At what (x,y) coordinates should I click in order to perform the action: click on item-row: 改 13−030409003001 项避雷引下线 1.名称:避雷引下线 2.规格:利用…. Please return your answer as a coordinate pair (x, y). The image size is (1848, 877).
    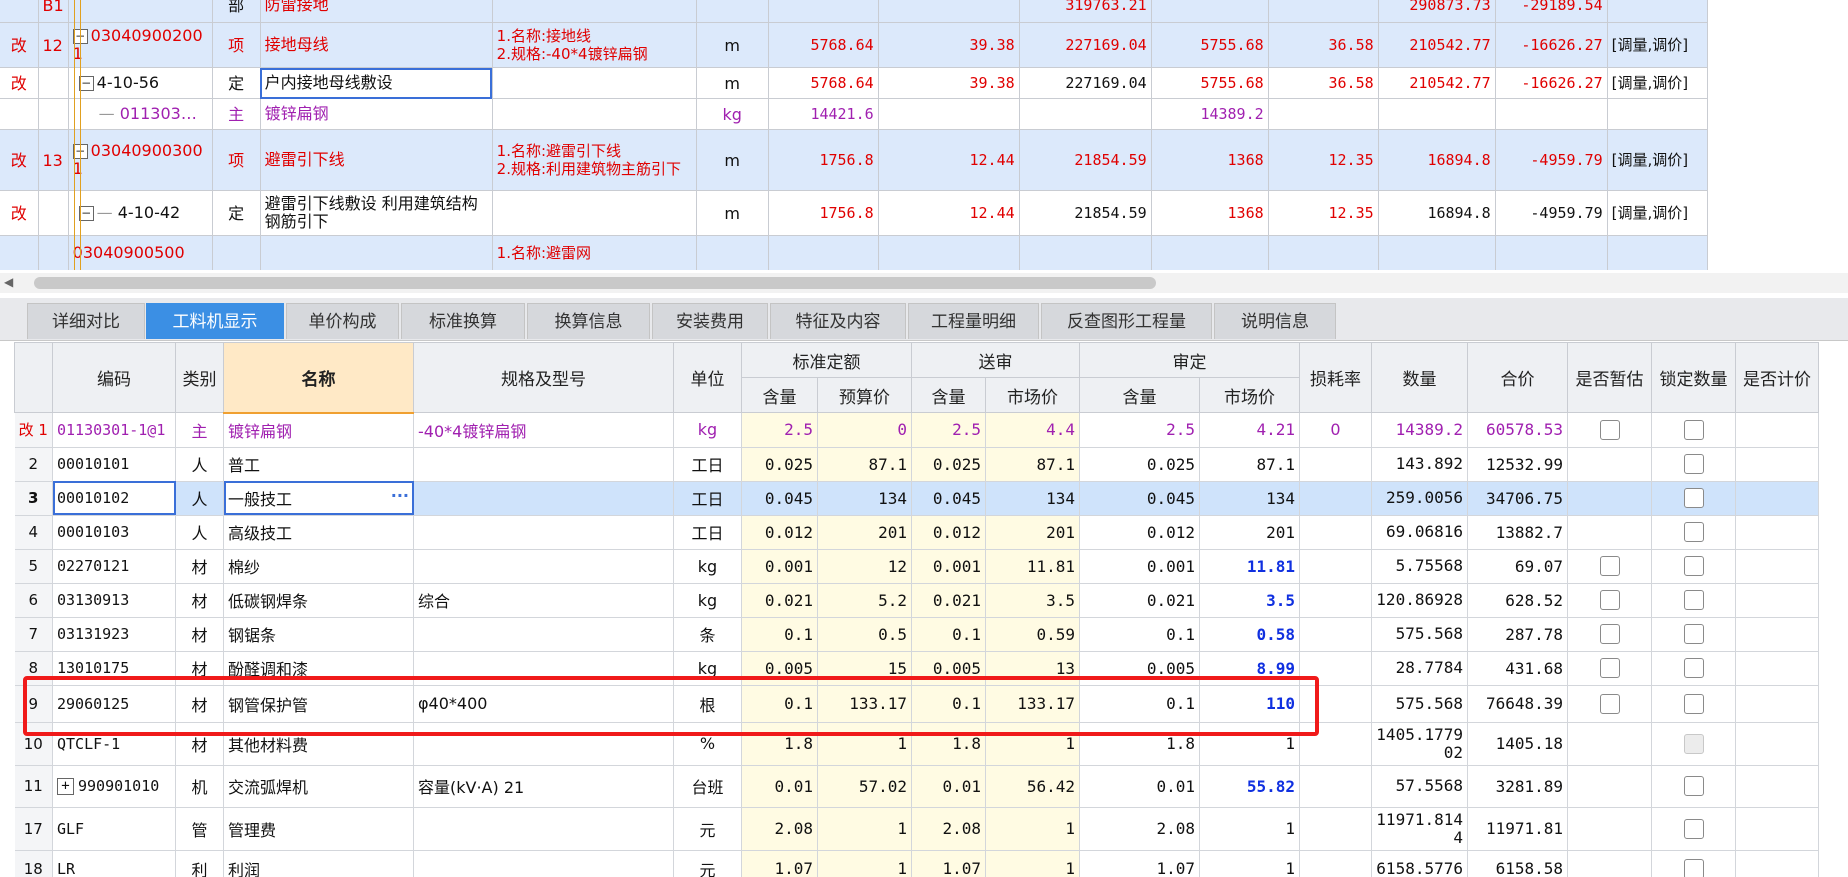
    Looking at the image, I should click on (854, 160).